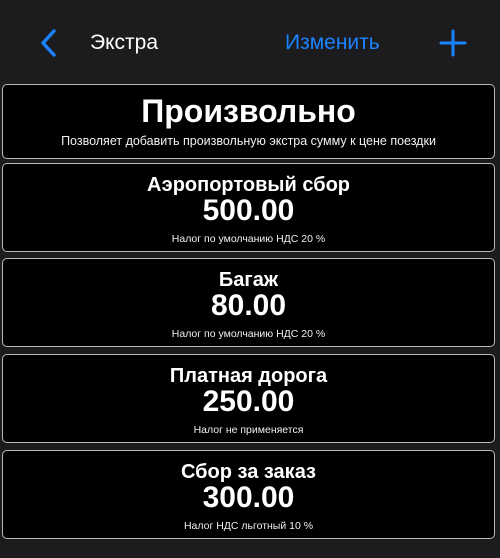 The width and height of the screenshot is (500, 558). I want to click on free-extra-title: Произвольно, so click(248, 111).